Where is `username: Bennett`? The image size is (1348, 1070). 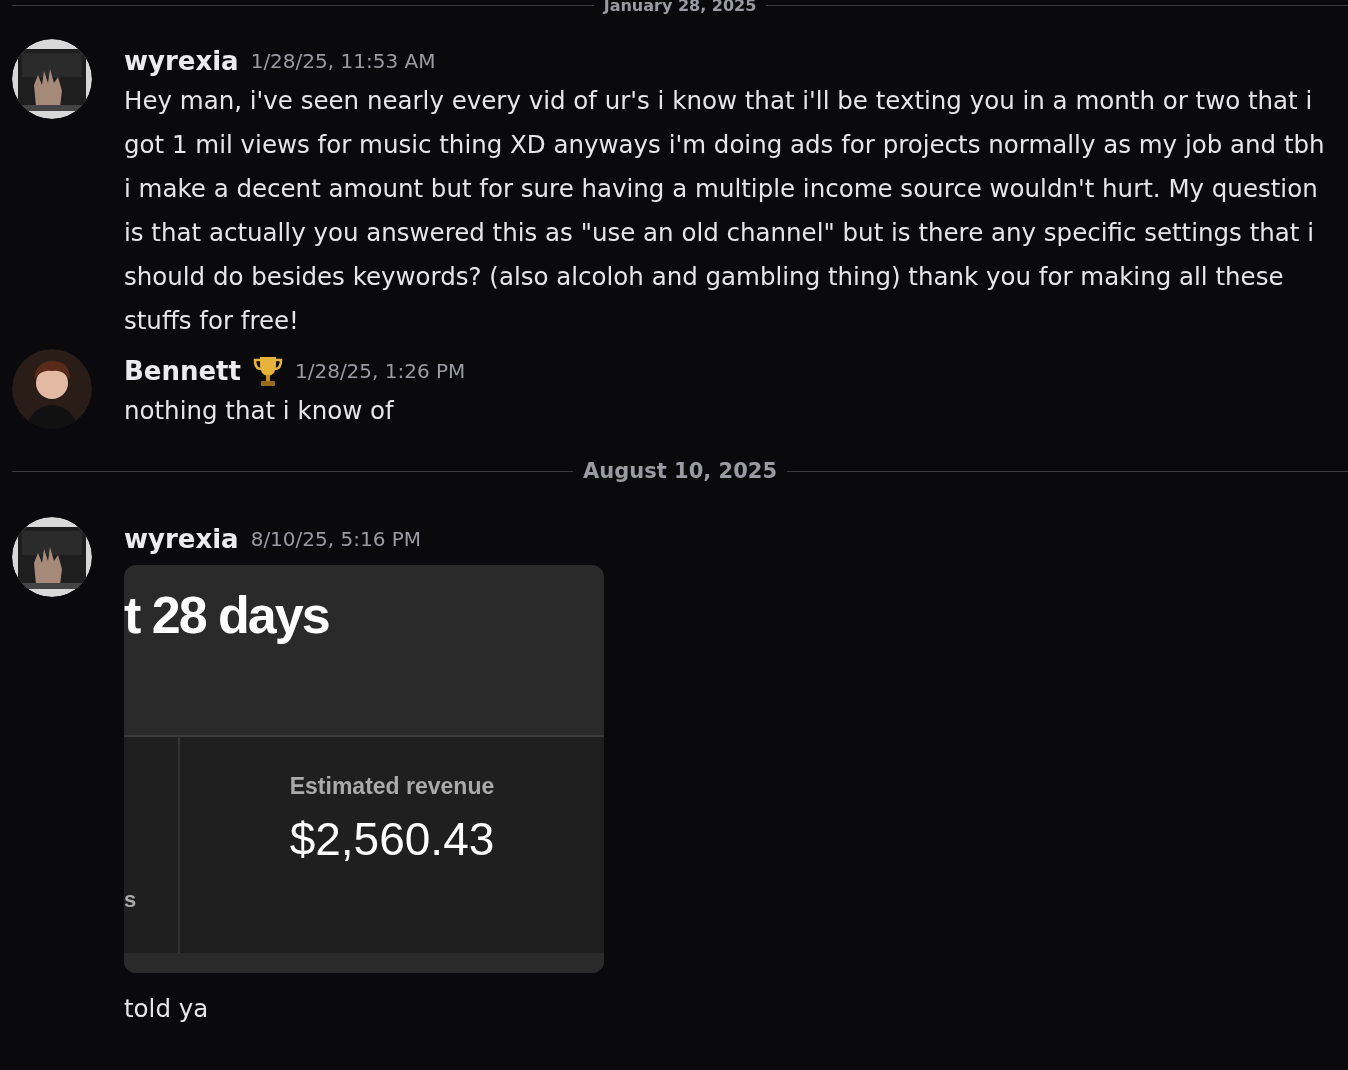
username: Bennett is located at coordinates (182, 371).